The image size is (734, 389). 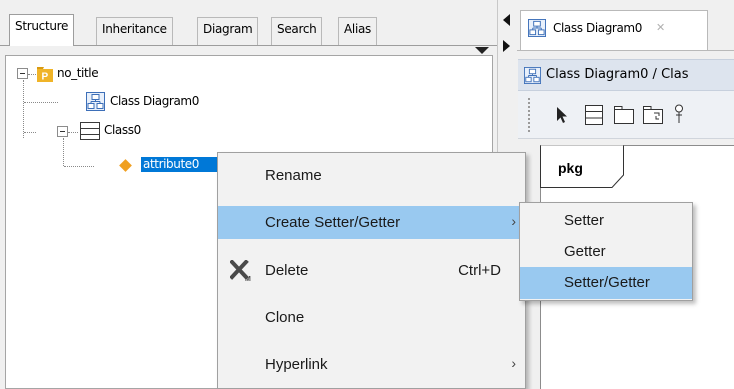 I want to click on tab-diagram: Diagram, so click(x=228, y=31).